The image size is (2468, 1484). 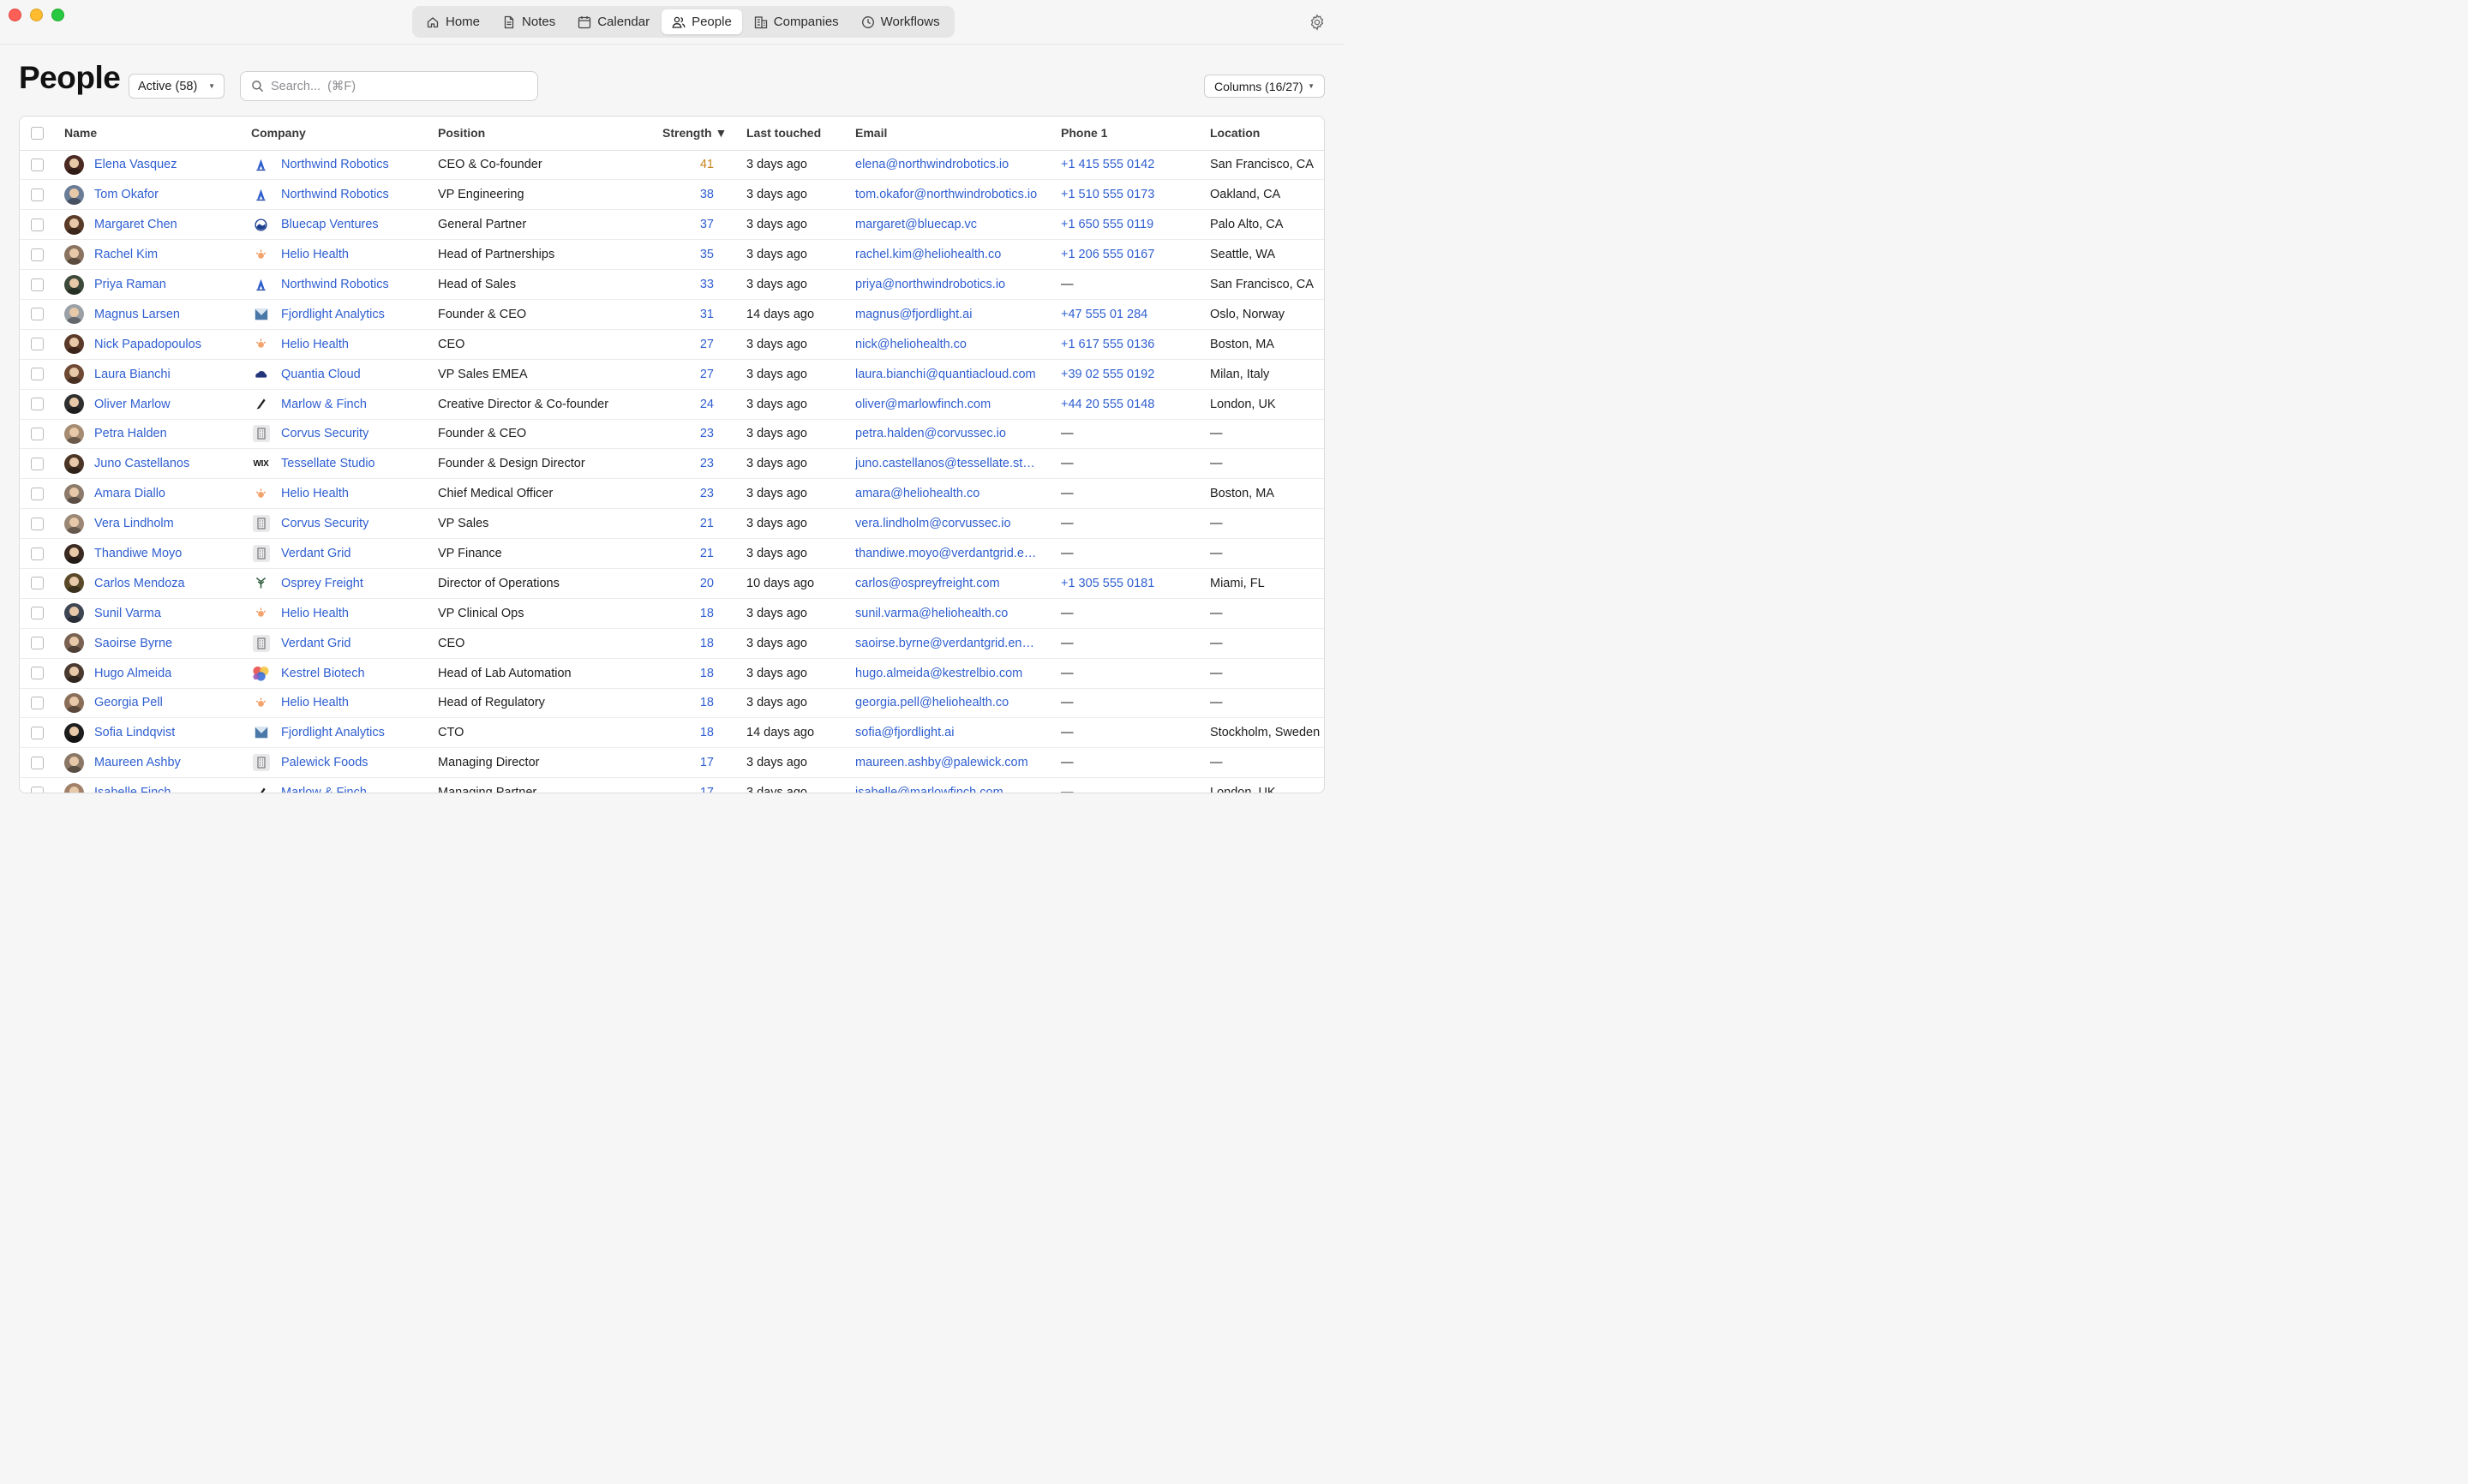 What do you see at coordinates (947, 225) in the screenshot?
I see `email-link: margaret@bluecap.vc` at bounding box center [947, 225].